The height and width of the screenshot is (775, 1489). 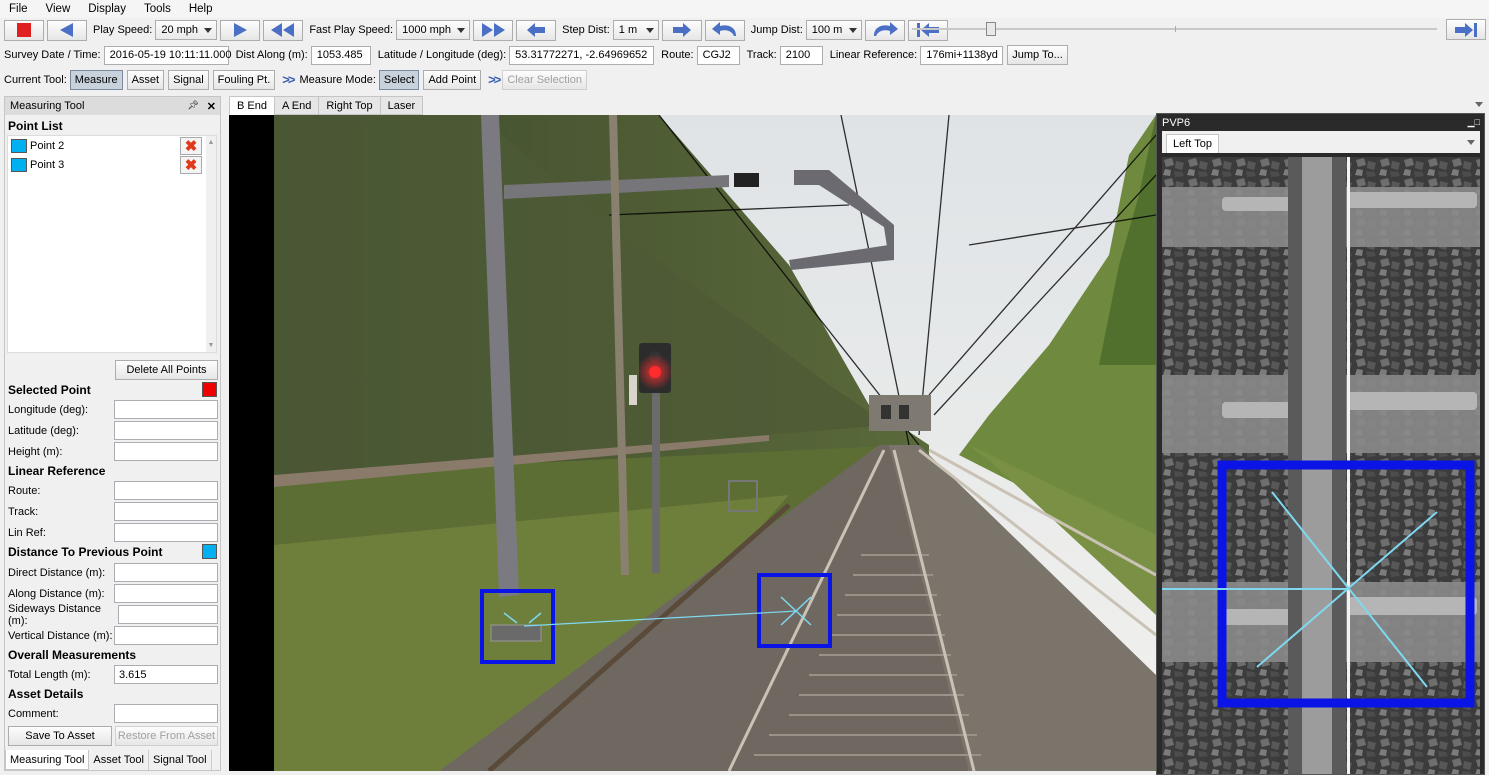 I want to click on go-to-end-button, so click(x=1466, y=29).